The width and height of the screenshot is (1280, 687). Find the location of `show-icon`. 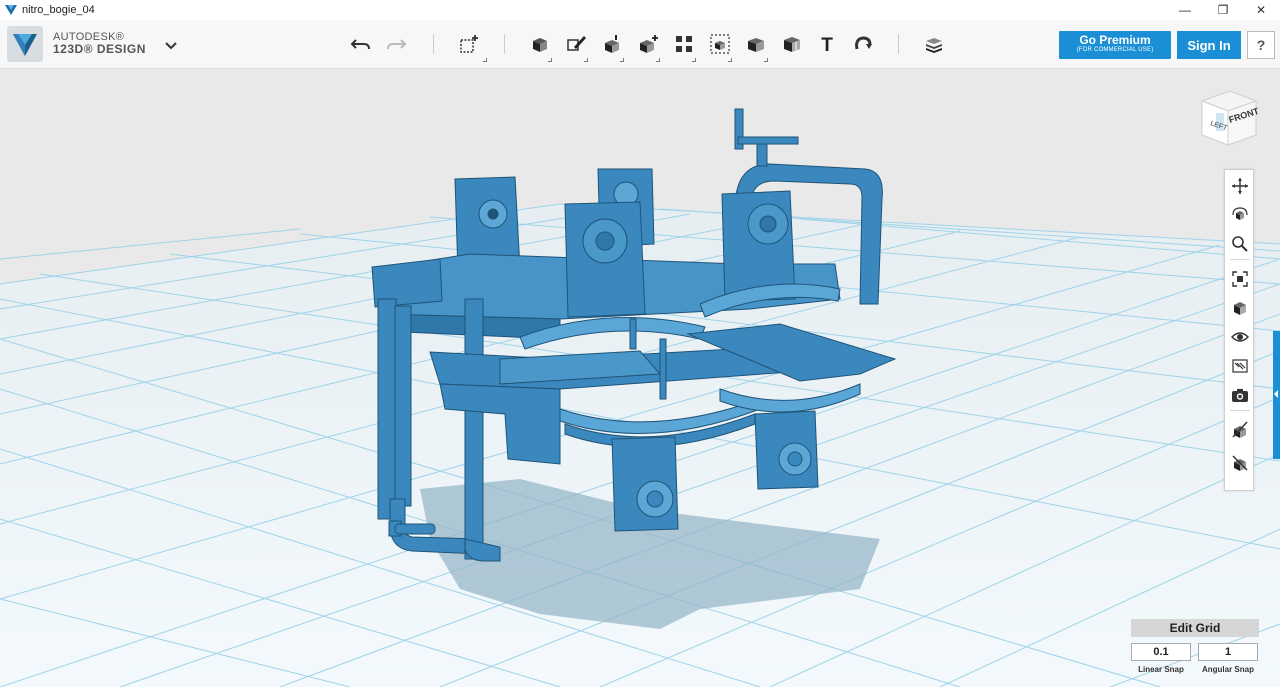

show-icon is located at coordinates (1240, 463).